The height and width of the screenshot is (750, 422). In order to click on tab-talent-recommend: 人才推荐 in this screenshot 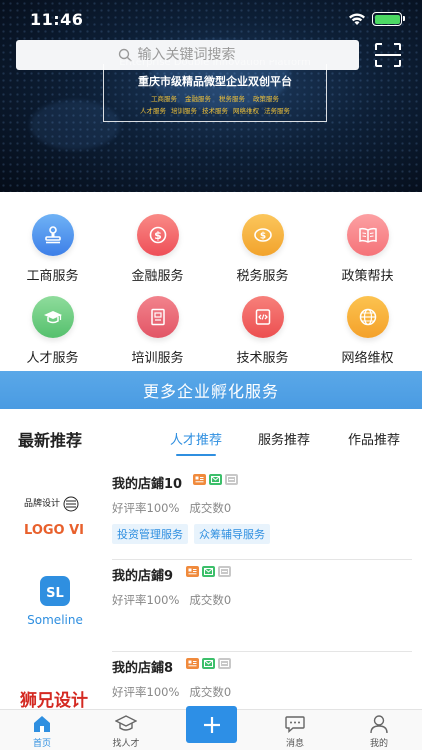, I will do `click(196, 442)`.